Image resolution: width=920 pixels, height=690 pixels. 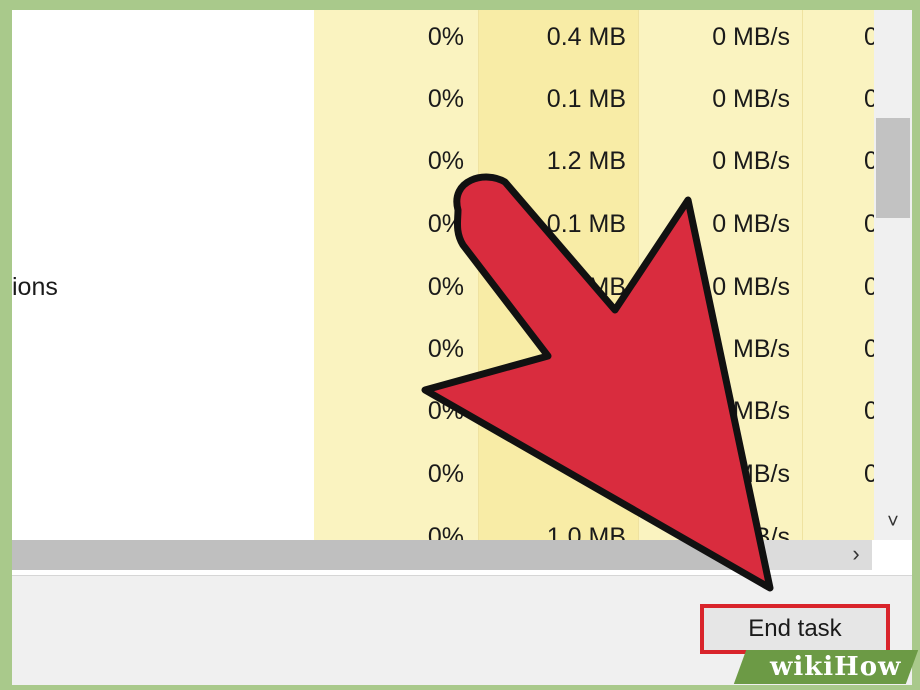 What do you see at coordinates (586, 531) in the screenshot?
I see `memory-value: 1.0 MB` at bounding box center [586, 531].